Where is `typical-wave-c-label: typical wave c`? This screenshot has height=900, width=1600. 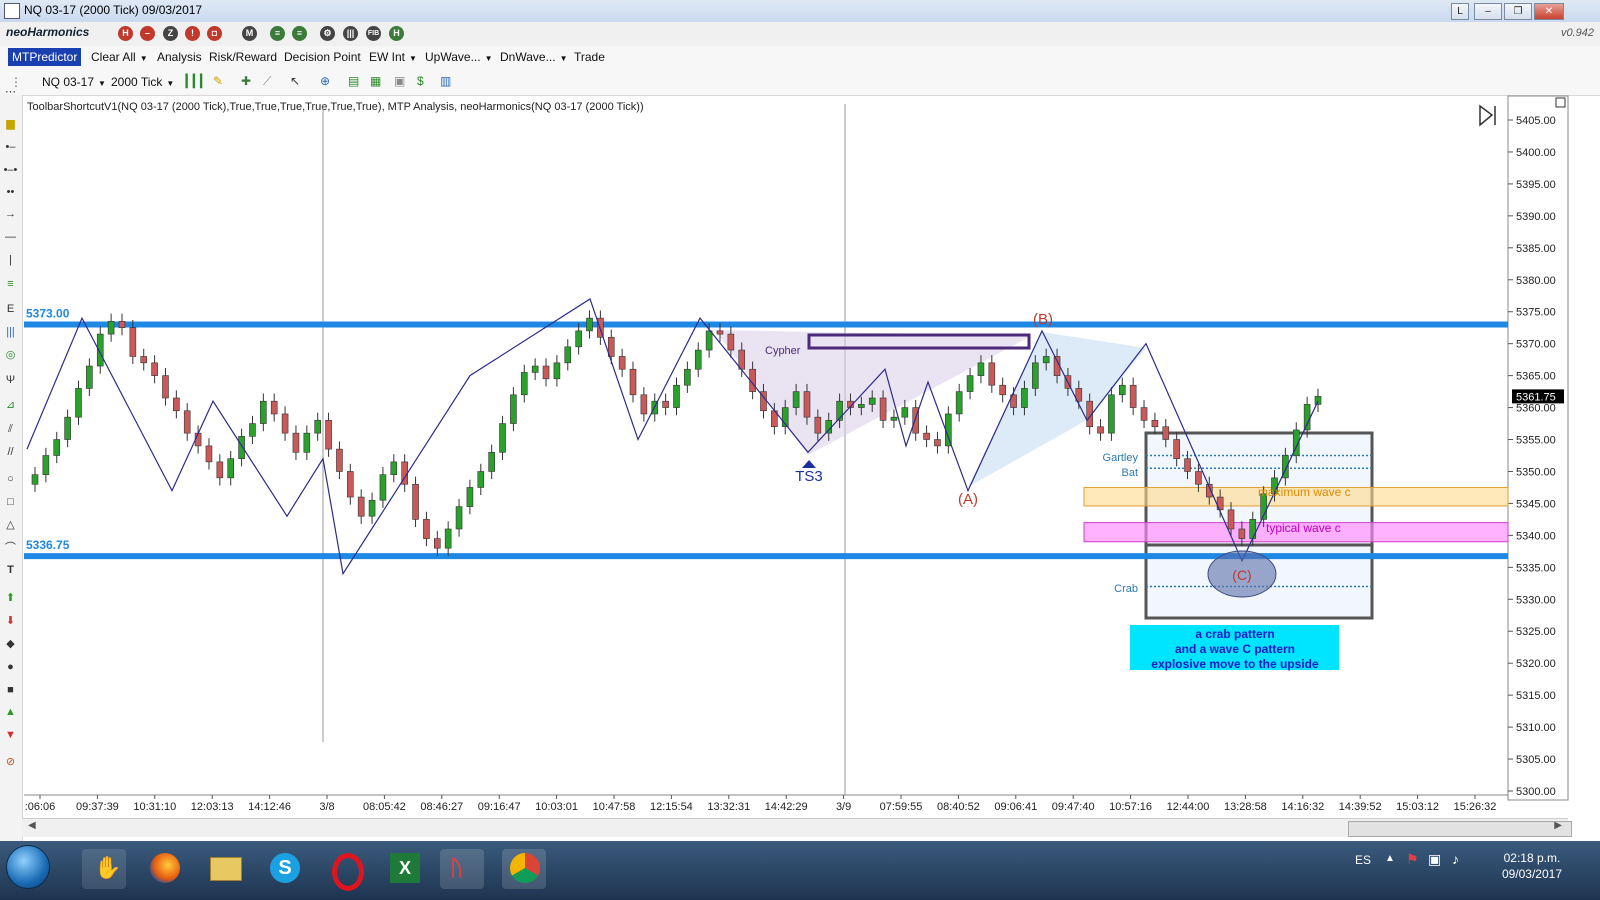
typical-wave-c-label: typical wave c is located at coordinates (1303, 528).